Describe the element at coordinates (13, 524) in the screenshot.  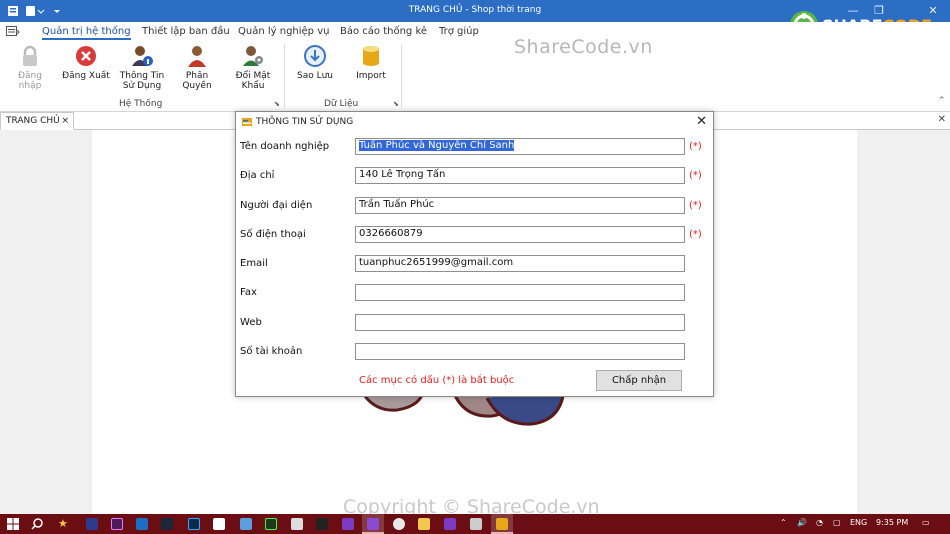
I see `start-icon` at that location.